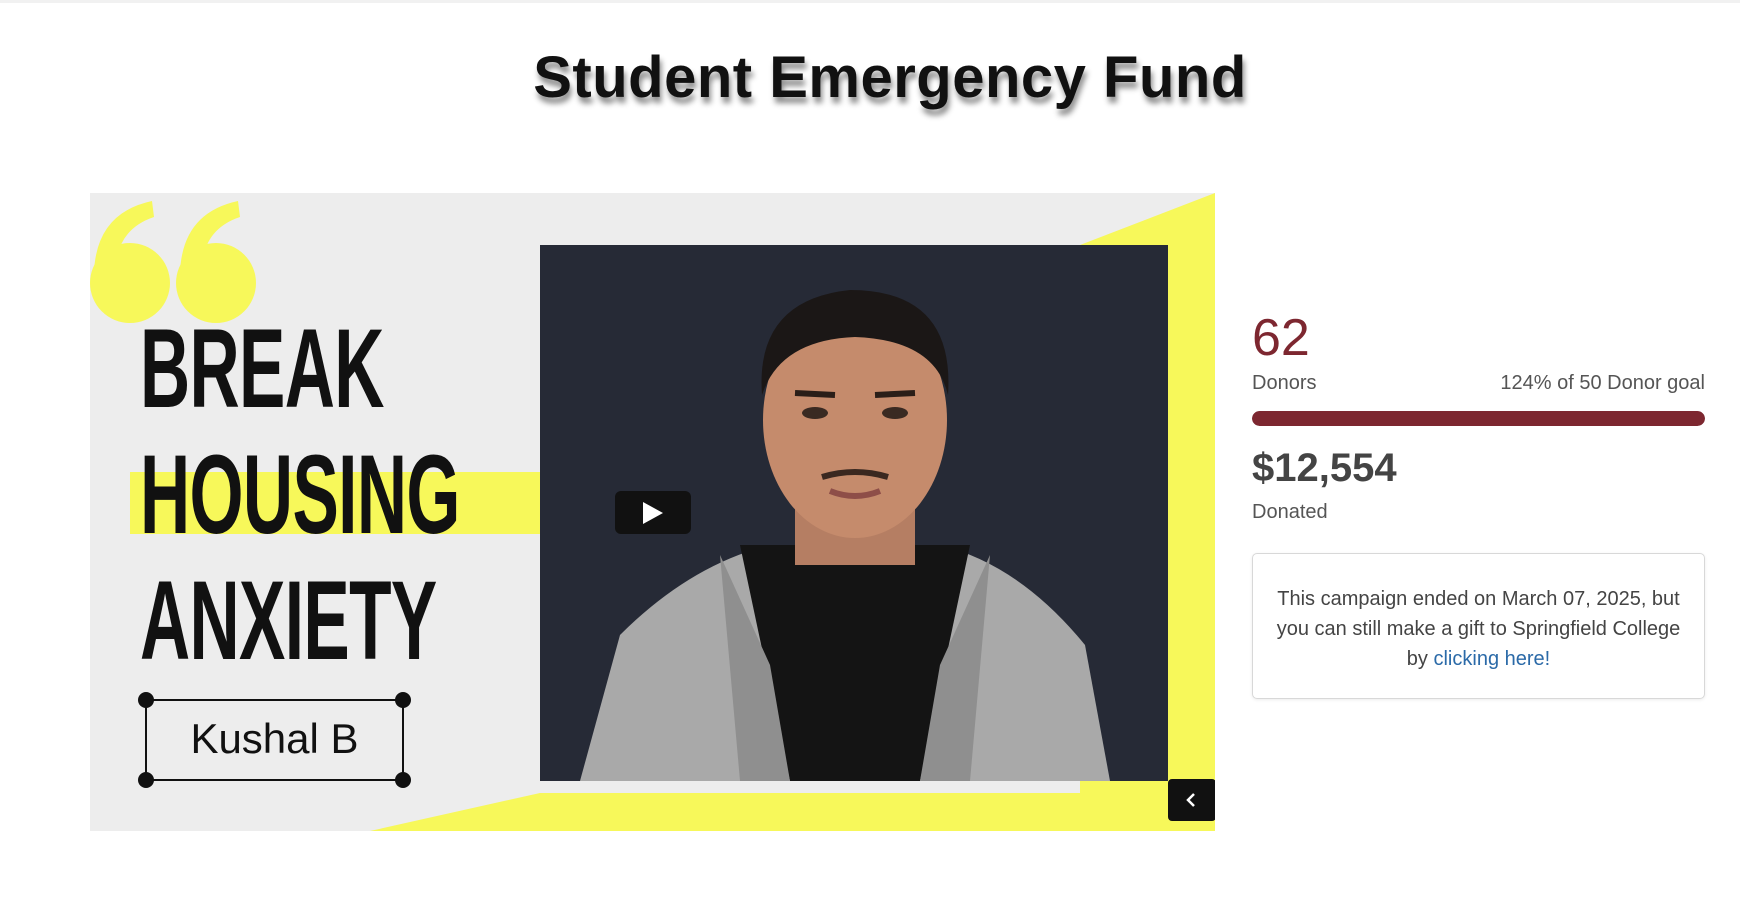 The image size is (1740, 908). I want to click on donor-count: 62, so click(1281, 338).